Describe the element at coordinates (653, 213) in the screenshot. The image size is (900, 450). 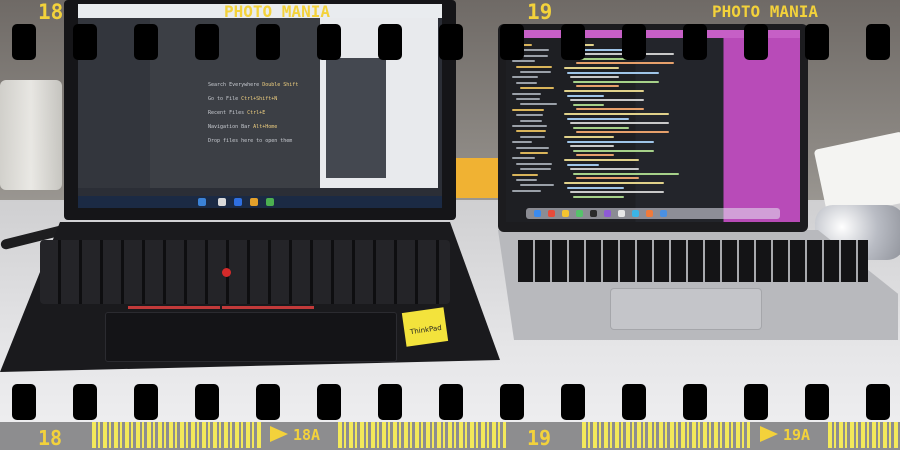
I see `macos-dock` at that location.